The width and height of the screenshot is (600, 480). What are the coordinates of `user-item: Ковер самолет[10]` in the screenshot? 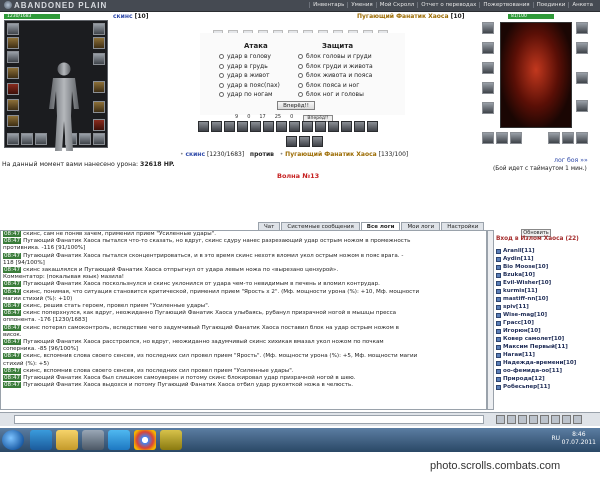 It's located at (544, 339).